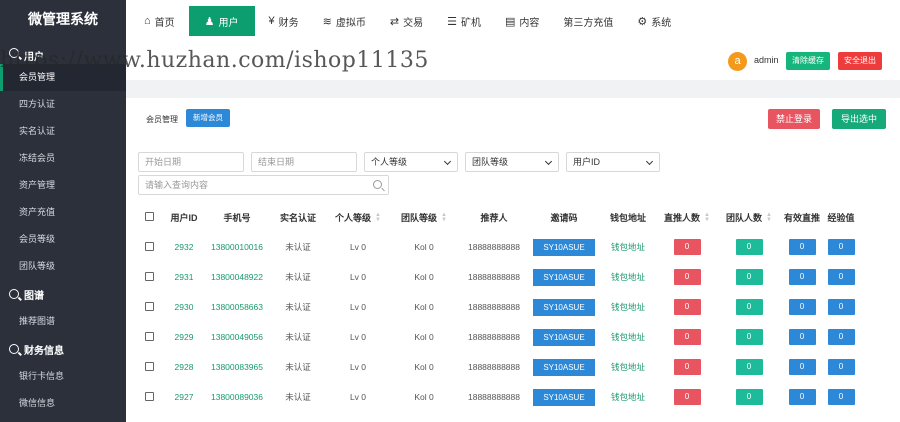 Image resolution: width=900 pixels, height=422 pixels. What do you see at coordinates (63, 349) in the screenshot?
I see `sidebar-section: 财务信息` at bounding box center [63, 349].